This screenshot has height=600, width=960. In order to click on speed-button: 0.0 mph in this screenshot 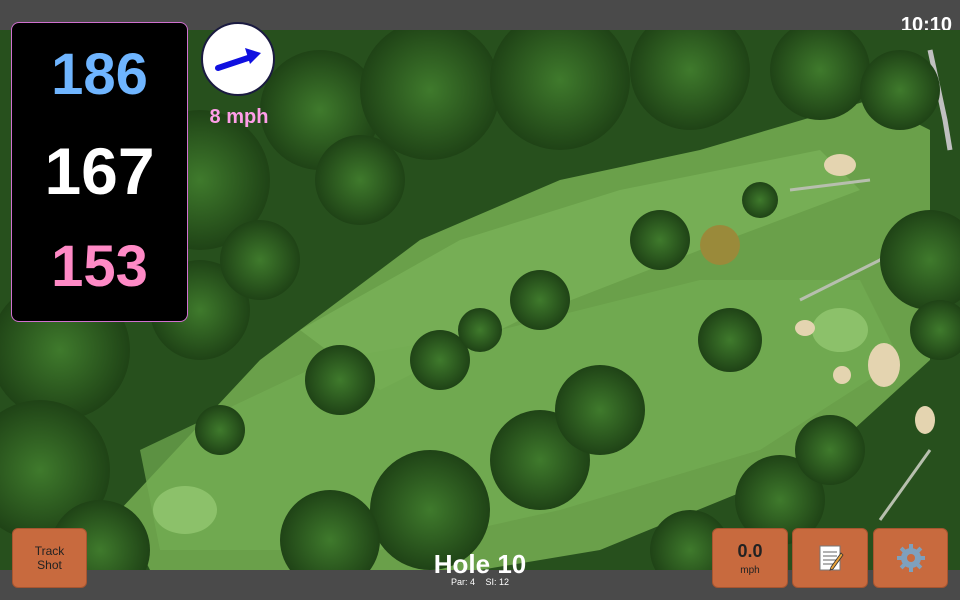, I will do `click(750, 558)`.